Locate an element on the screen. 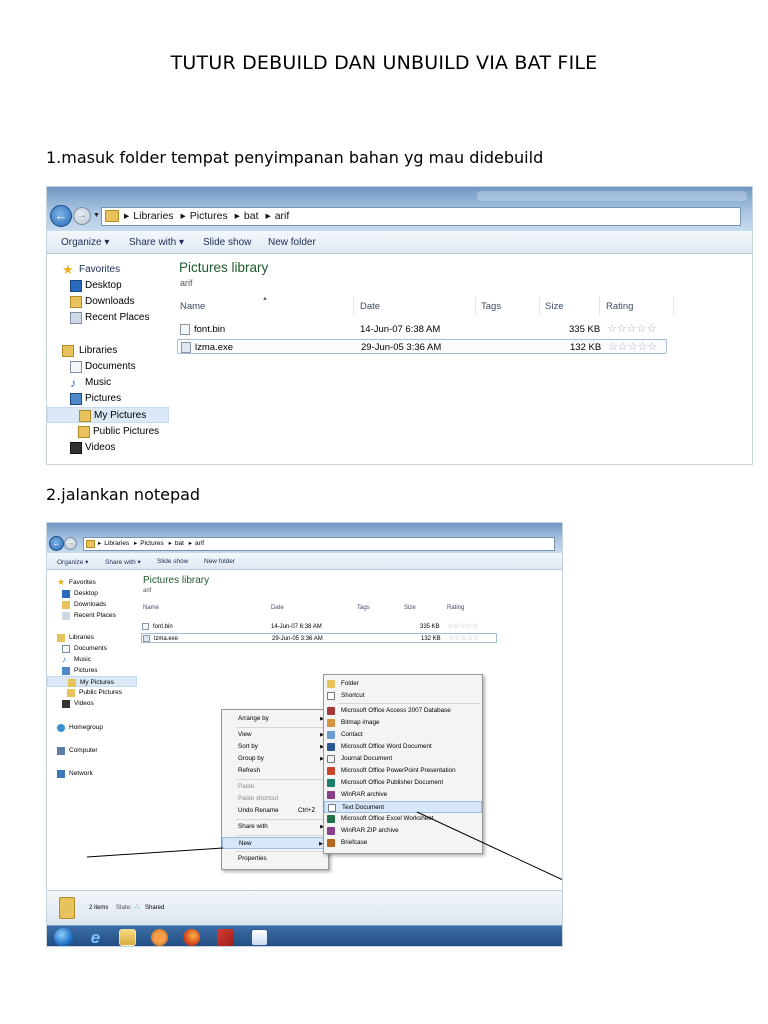 The height and width of the screenshot is (1024, 768). documents-icon is located at coordinates (76, 367).